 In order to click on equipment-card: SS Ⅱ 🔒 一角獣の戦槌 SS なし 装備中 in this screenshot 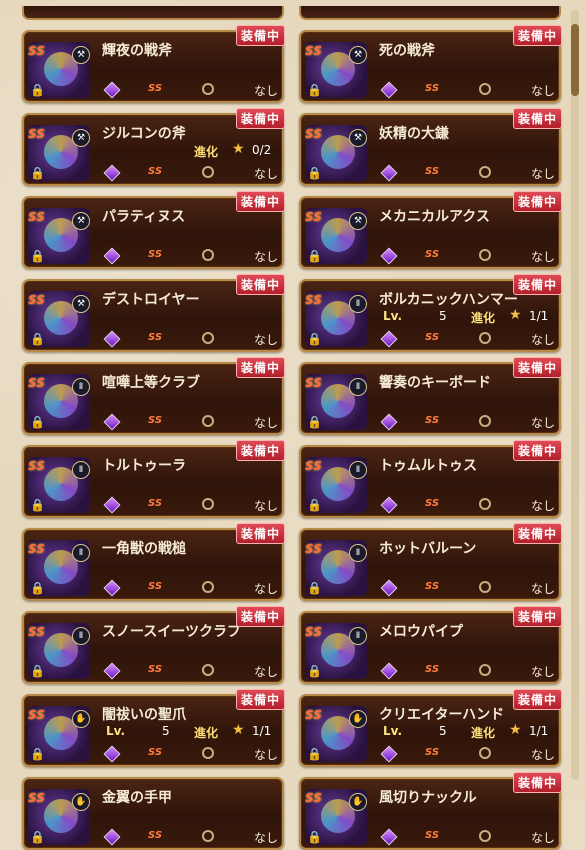, I will do `click(153, 562)`.